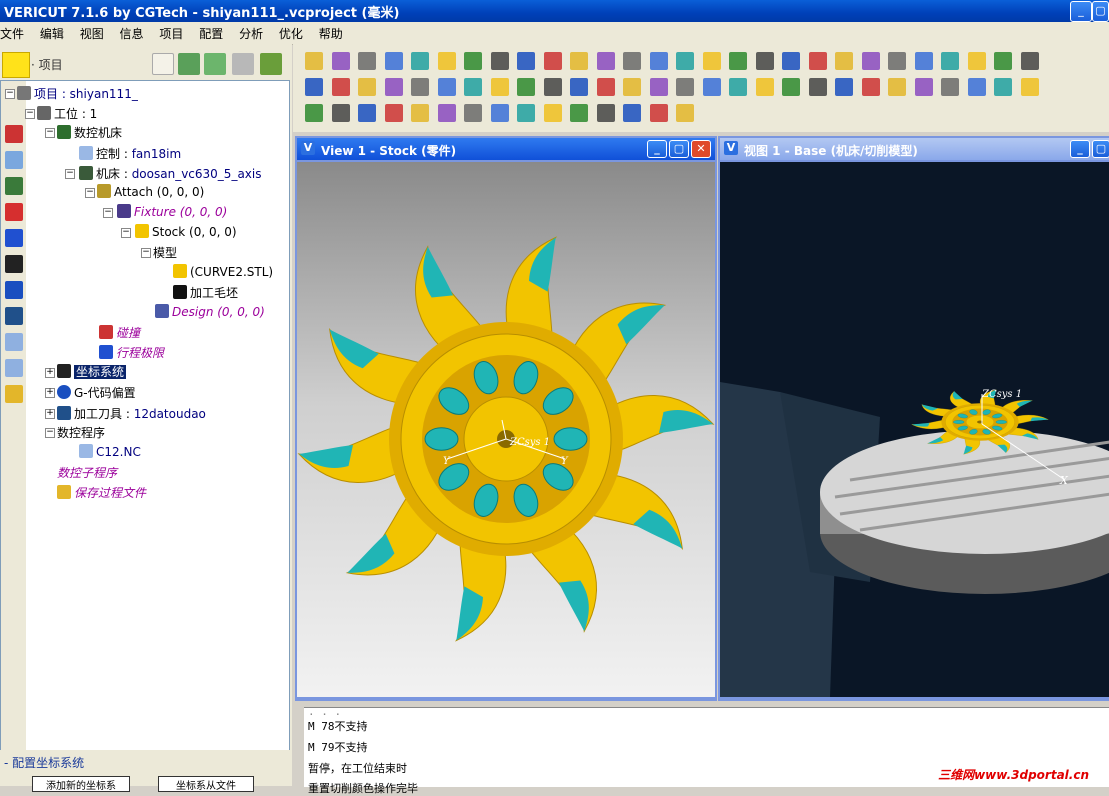  I want to click on tree-nc-file: C12.NC, so click(110, 451).